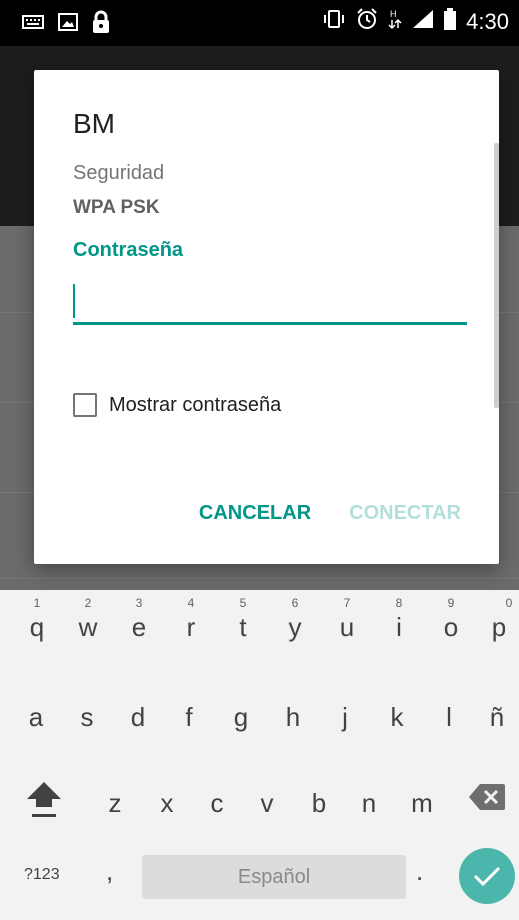  What do you see at coordinates (88, 603) in the screenshot?
I see `key-hint: 2` at bounding box center [88, 603].